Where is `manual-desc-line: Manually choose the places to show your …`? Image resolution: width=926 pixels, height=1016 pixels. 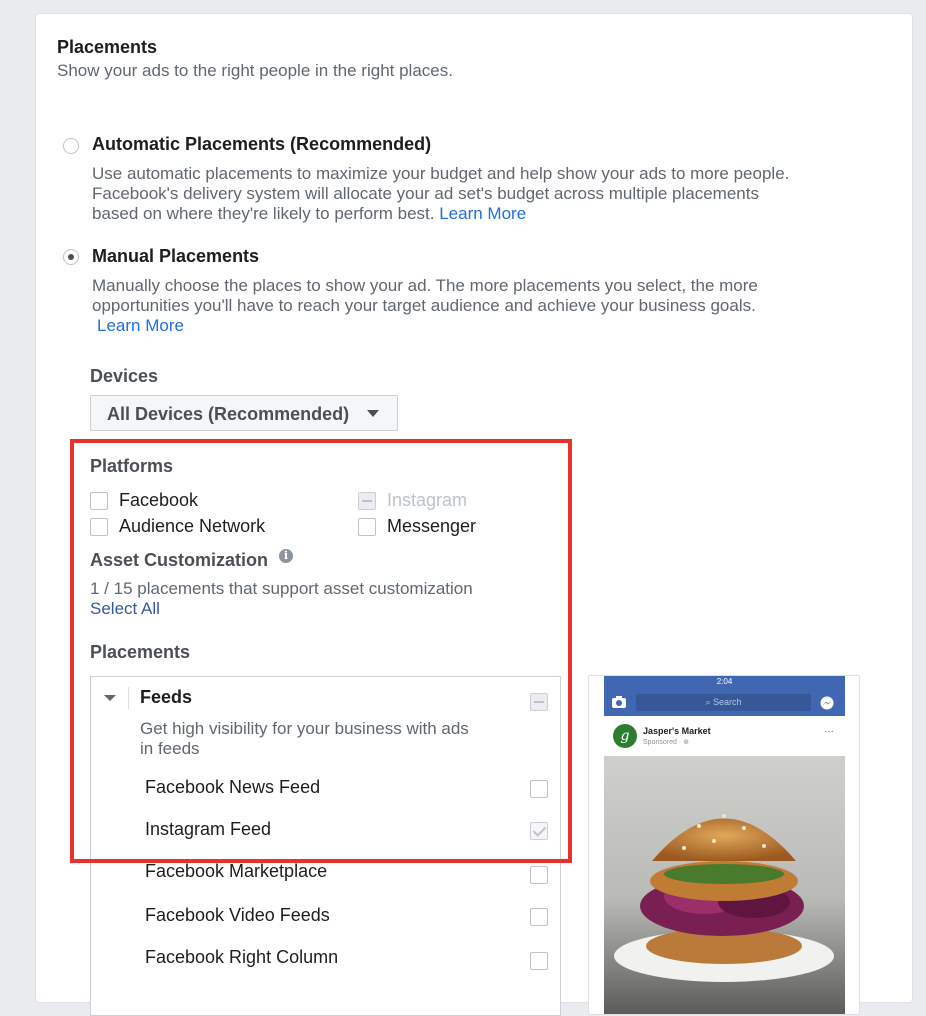 manual-desc-line: Manually choose the places to show your … is located at coordinates (425, 285).